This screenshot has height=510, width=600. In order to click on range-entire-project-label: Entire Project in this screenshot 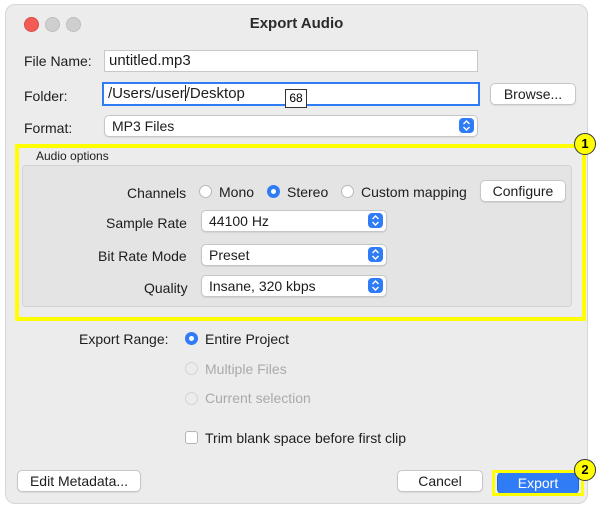, I will do `click(247, 339)`.